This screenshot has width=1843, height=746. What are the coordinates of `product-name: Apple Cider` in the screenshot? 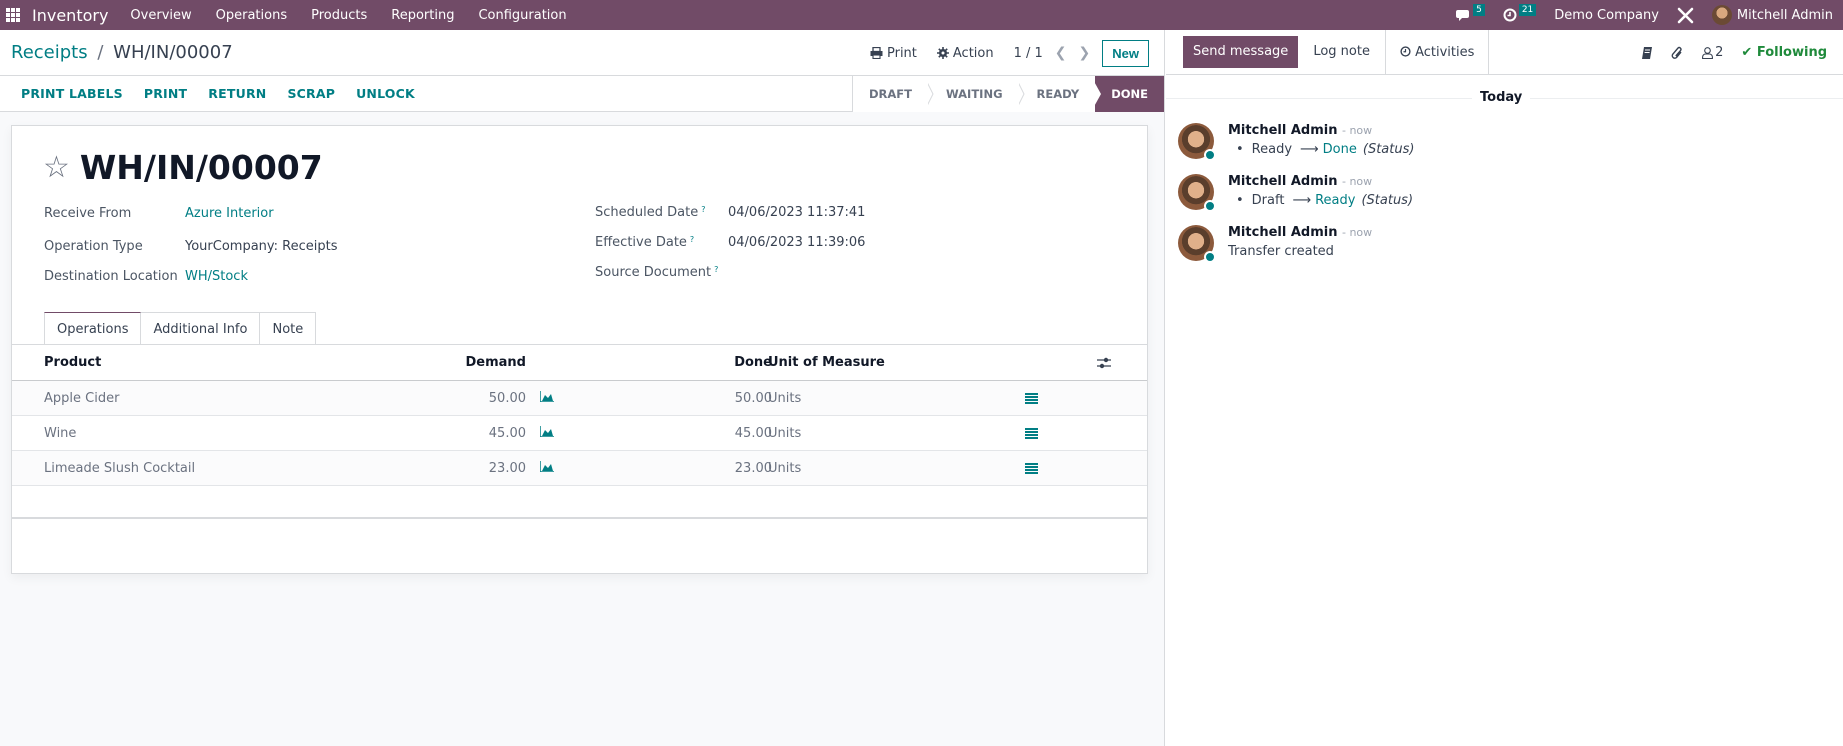 It's located at (82, 398).